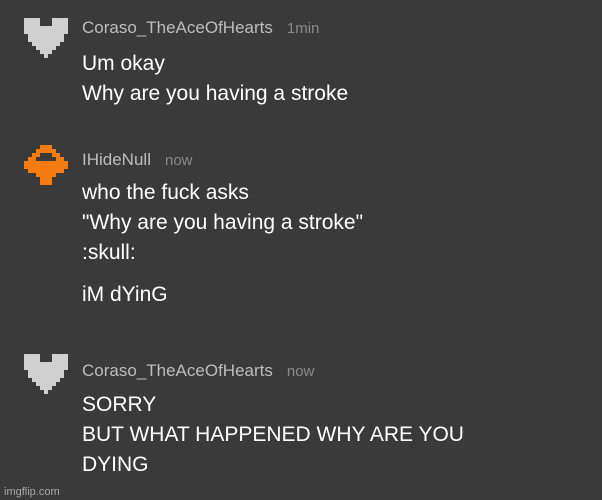  What do you see at coordinates (116, 159) in the screenshot?
I see `username: IHideNull` at bounding box center [116, 159].